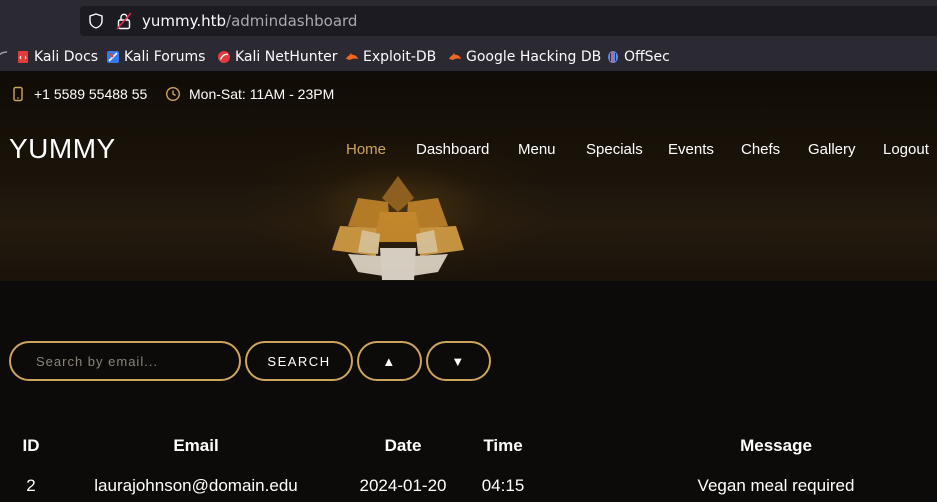  What do you see at coordinates (23, 57) in the screenshot?
I see `kali-docs-icon` at bounding box center [23, 57].